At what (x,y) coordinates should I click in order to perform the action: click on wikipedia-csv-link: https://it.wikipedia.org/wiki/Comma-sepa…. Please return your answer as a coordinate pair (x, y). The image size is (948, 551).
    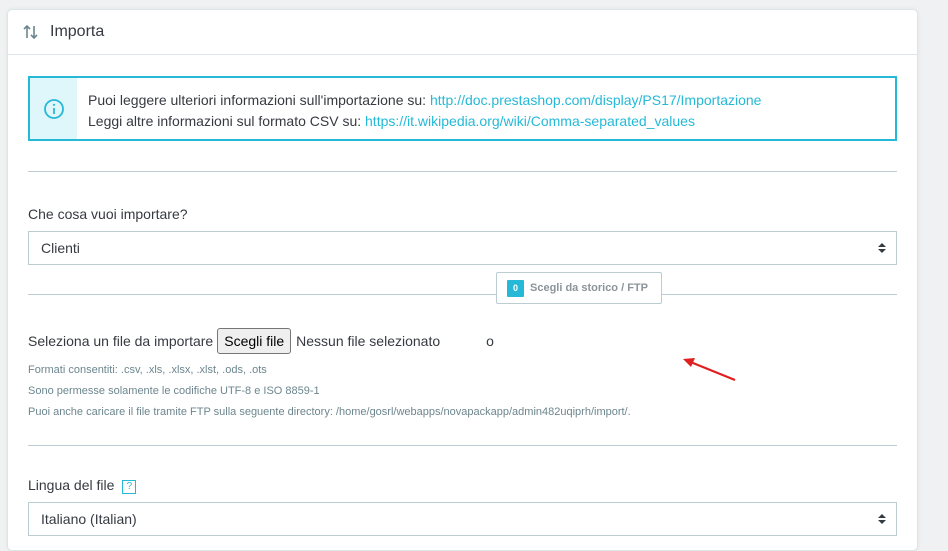
    Looking at the image, I should click on (530, 121).